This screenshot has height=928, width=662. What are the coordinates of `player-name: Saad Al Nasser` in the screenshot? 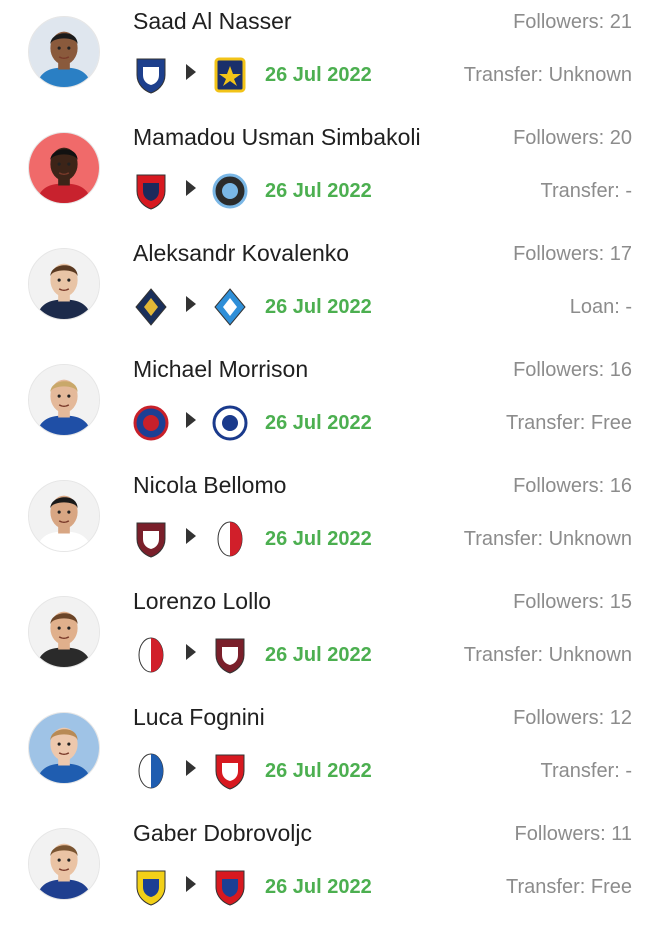 It's located at (212, 21).